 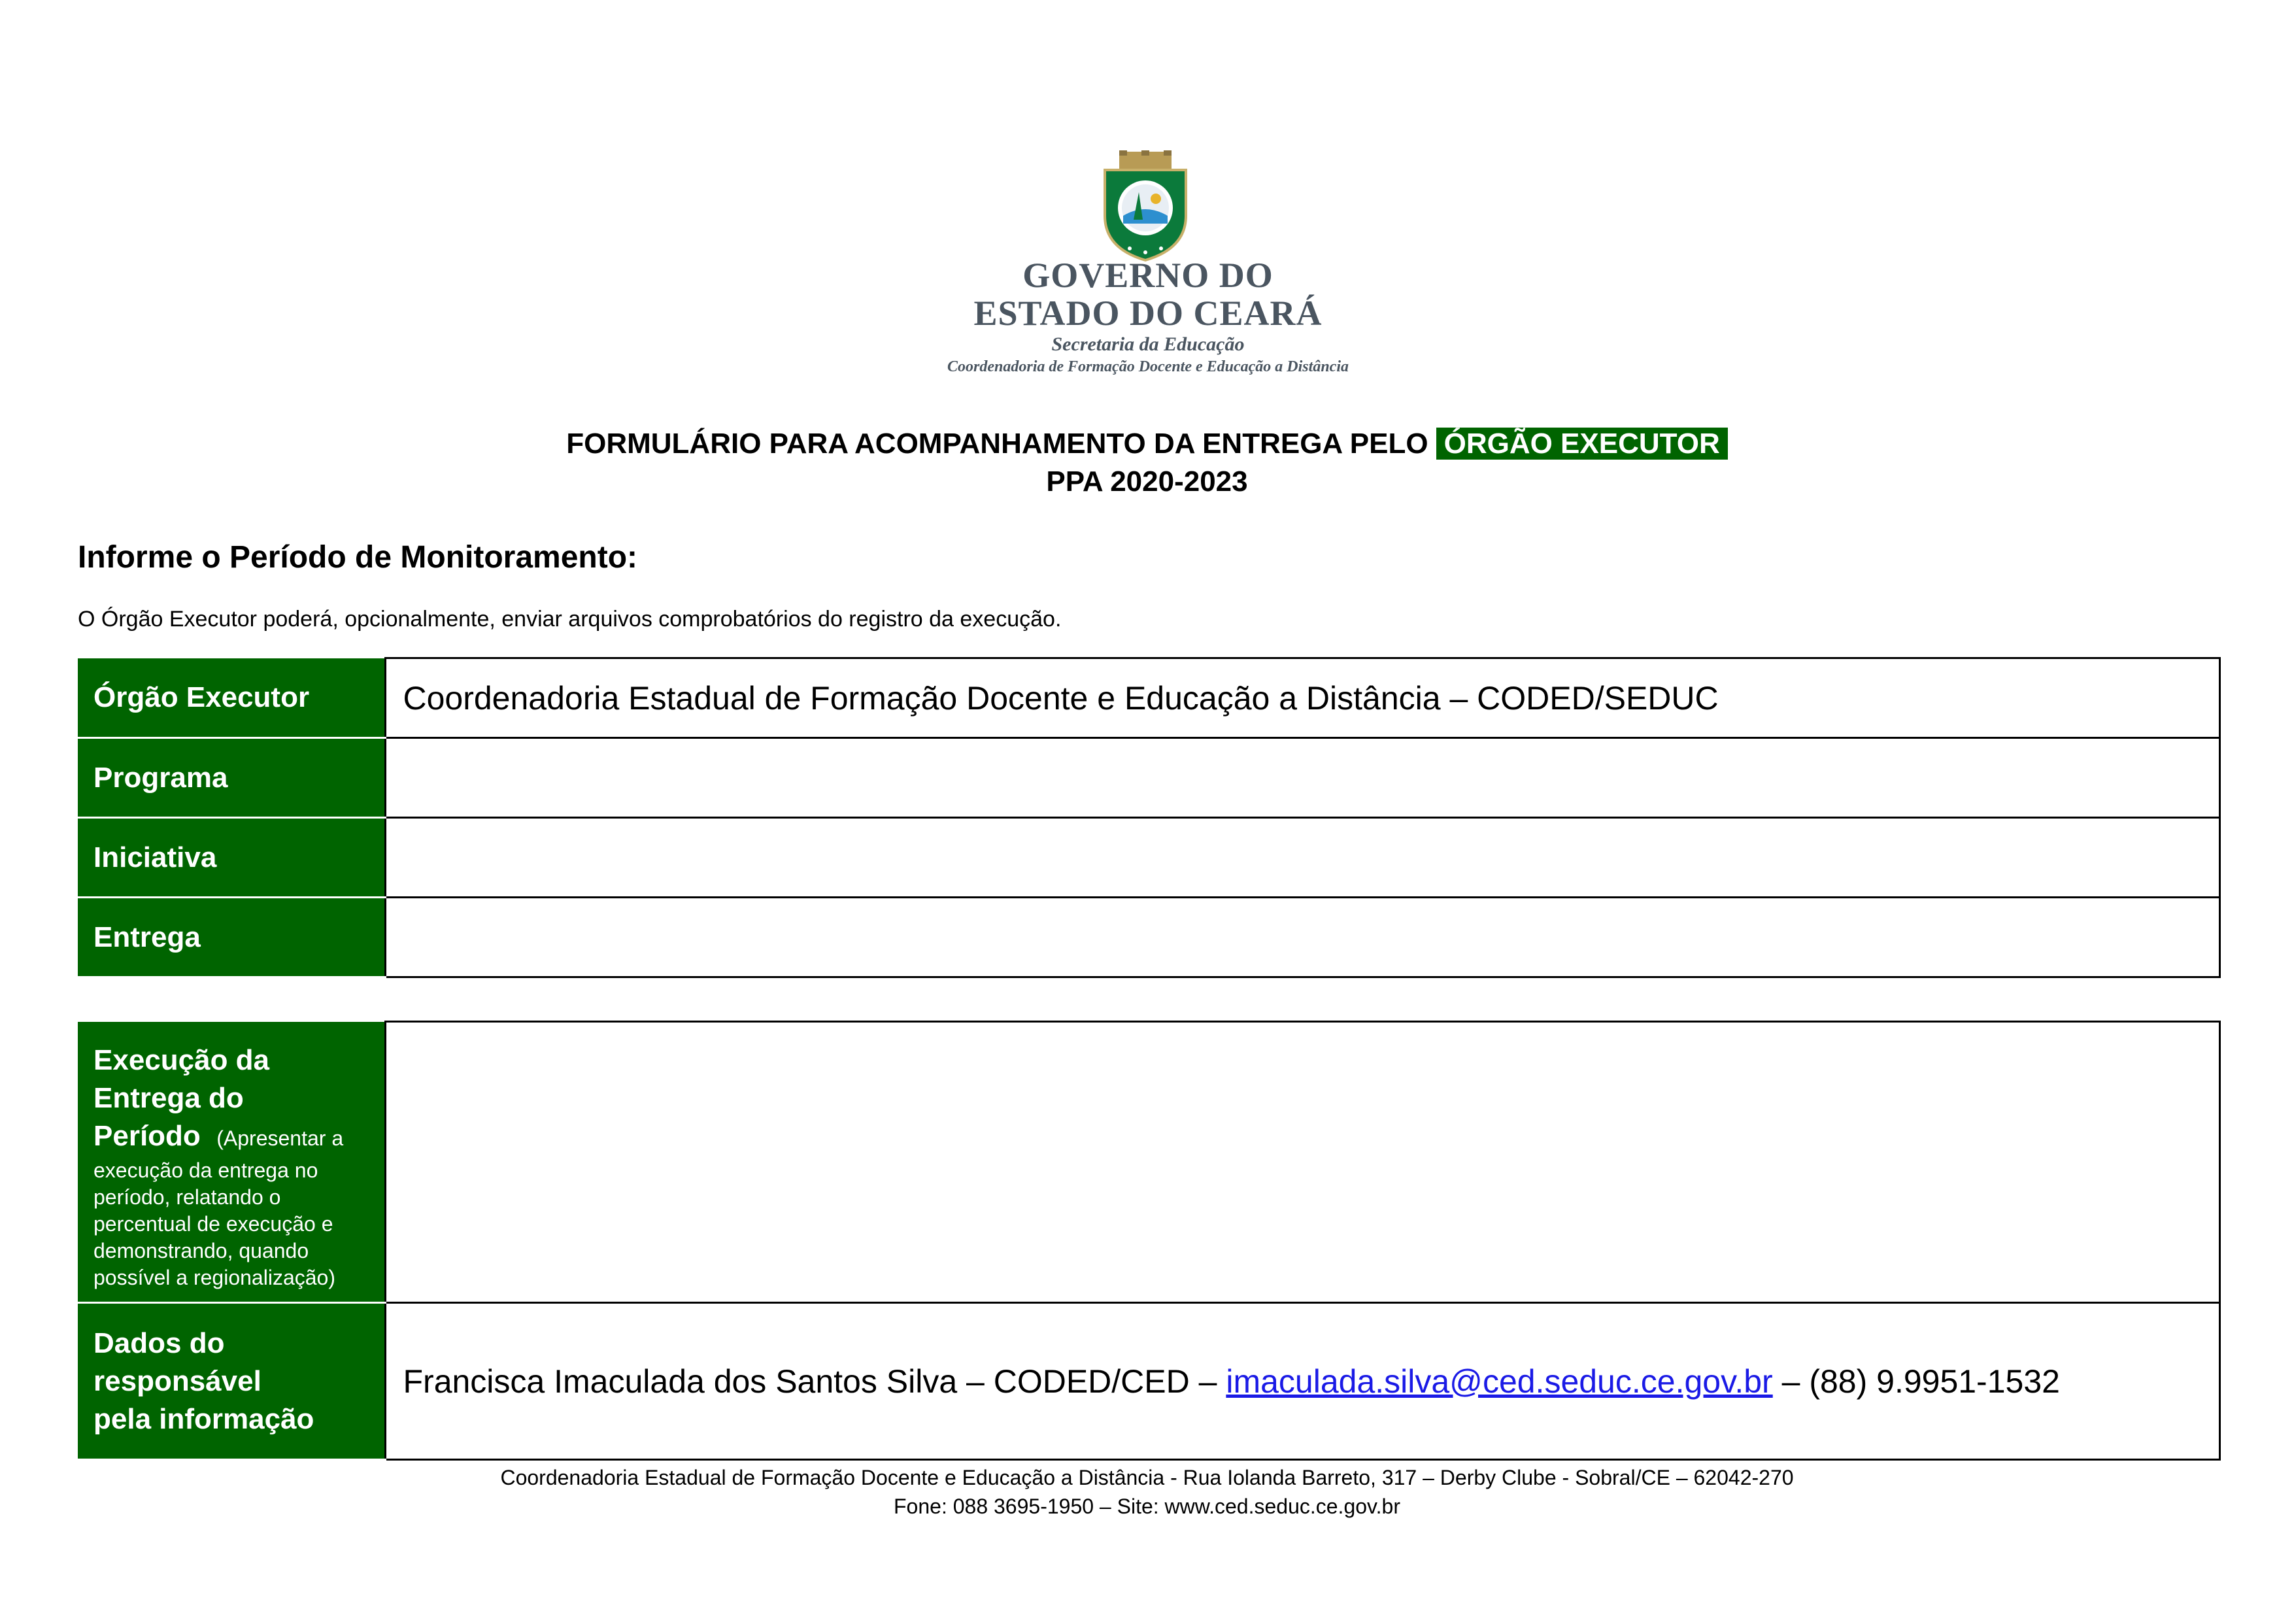 I want to click on table-row: Programa, so click(x=1150, y=778).